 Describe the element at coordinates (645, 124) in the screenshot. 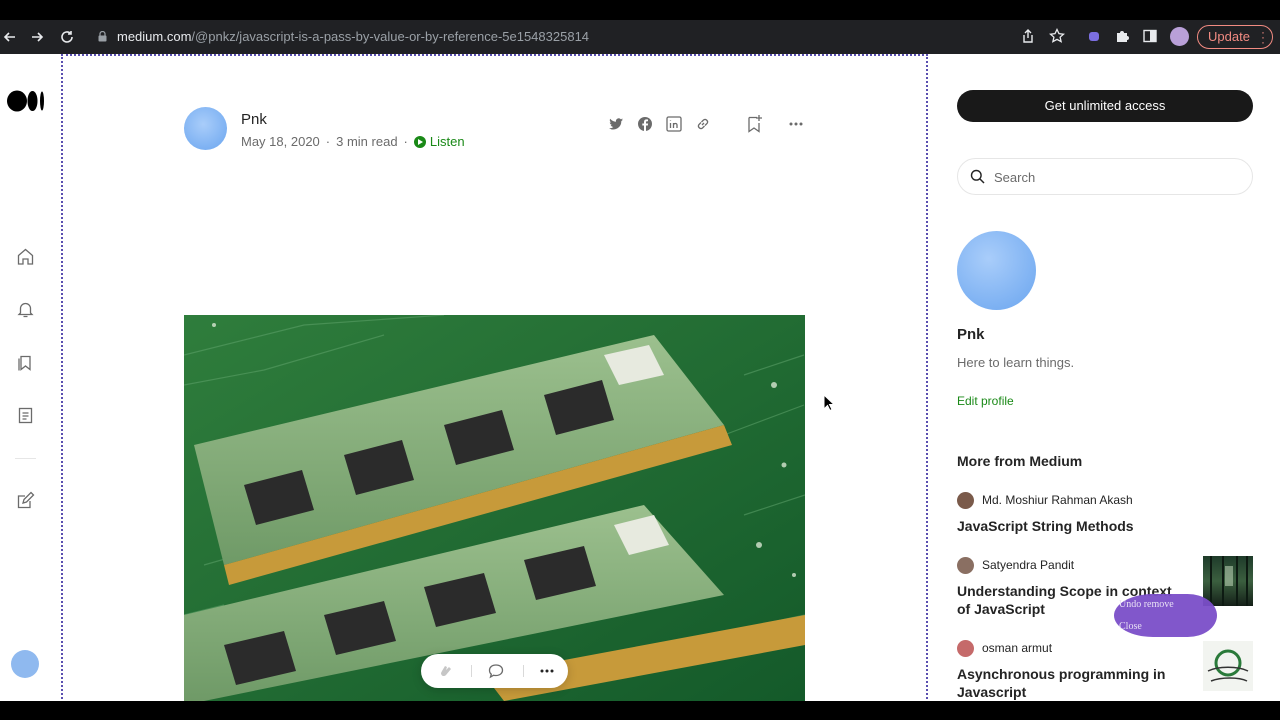

I see `facebook-icon` at that location.